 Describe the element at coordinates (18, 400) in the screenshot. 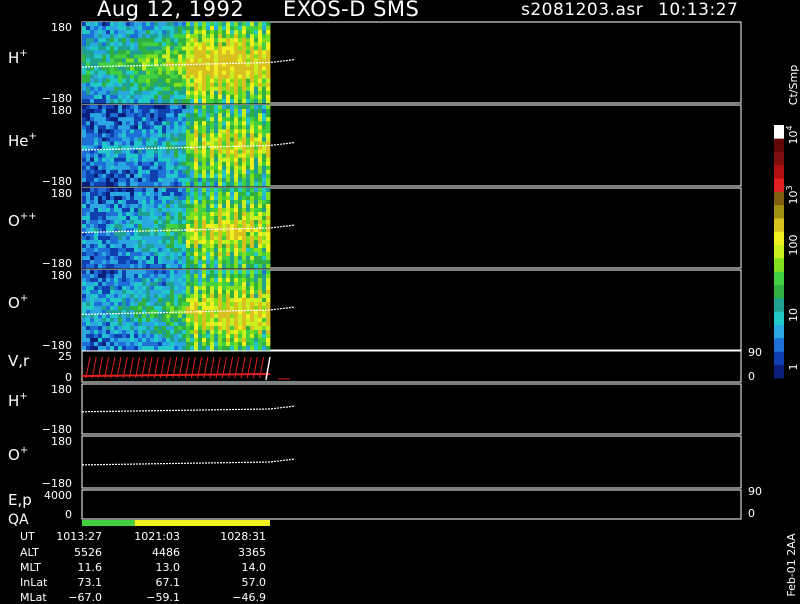

I see `panel-label: H+` at that location.